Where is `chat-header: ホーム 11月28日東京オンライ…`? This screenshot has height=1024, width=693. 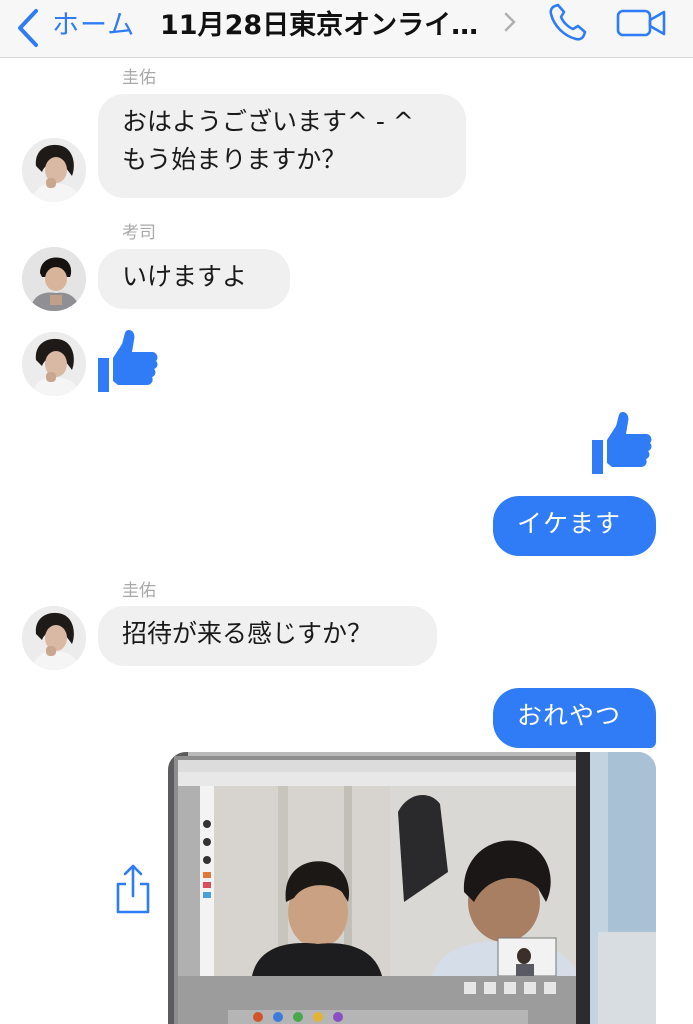 chat-header: ホーム 11月28日東京オンライ… is located at coordinates (346, 29).